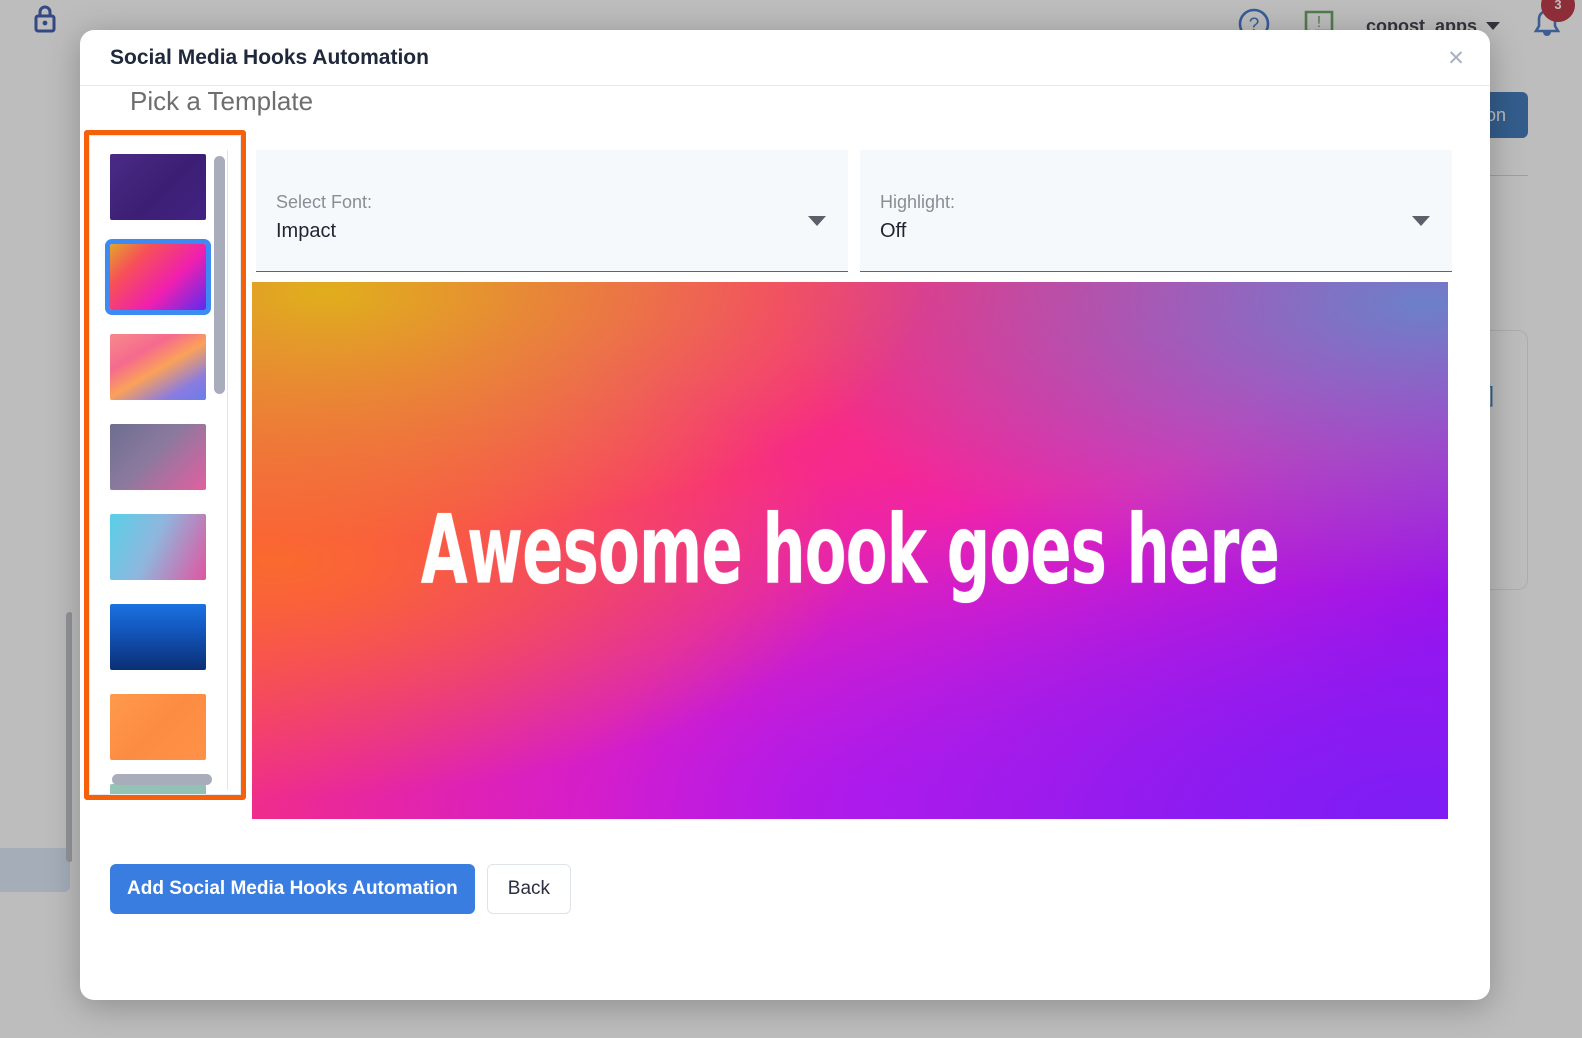 The height and width of the screenshot is (1038, 1582). Describe the element at coordinates (158, 789) in the screenshot. I see `template-sage-green` at that location.